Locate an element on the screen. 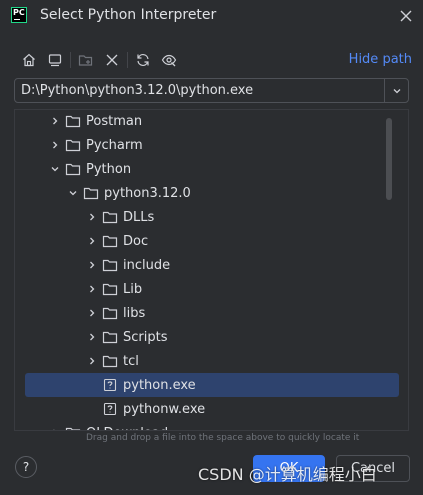 This screenshot has width=423, height=495. title-bar: PC Select Python Interpreter is located at coordinates (211, 16).